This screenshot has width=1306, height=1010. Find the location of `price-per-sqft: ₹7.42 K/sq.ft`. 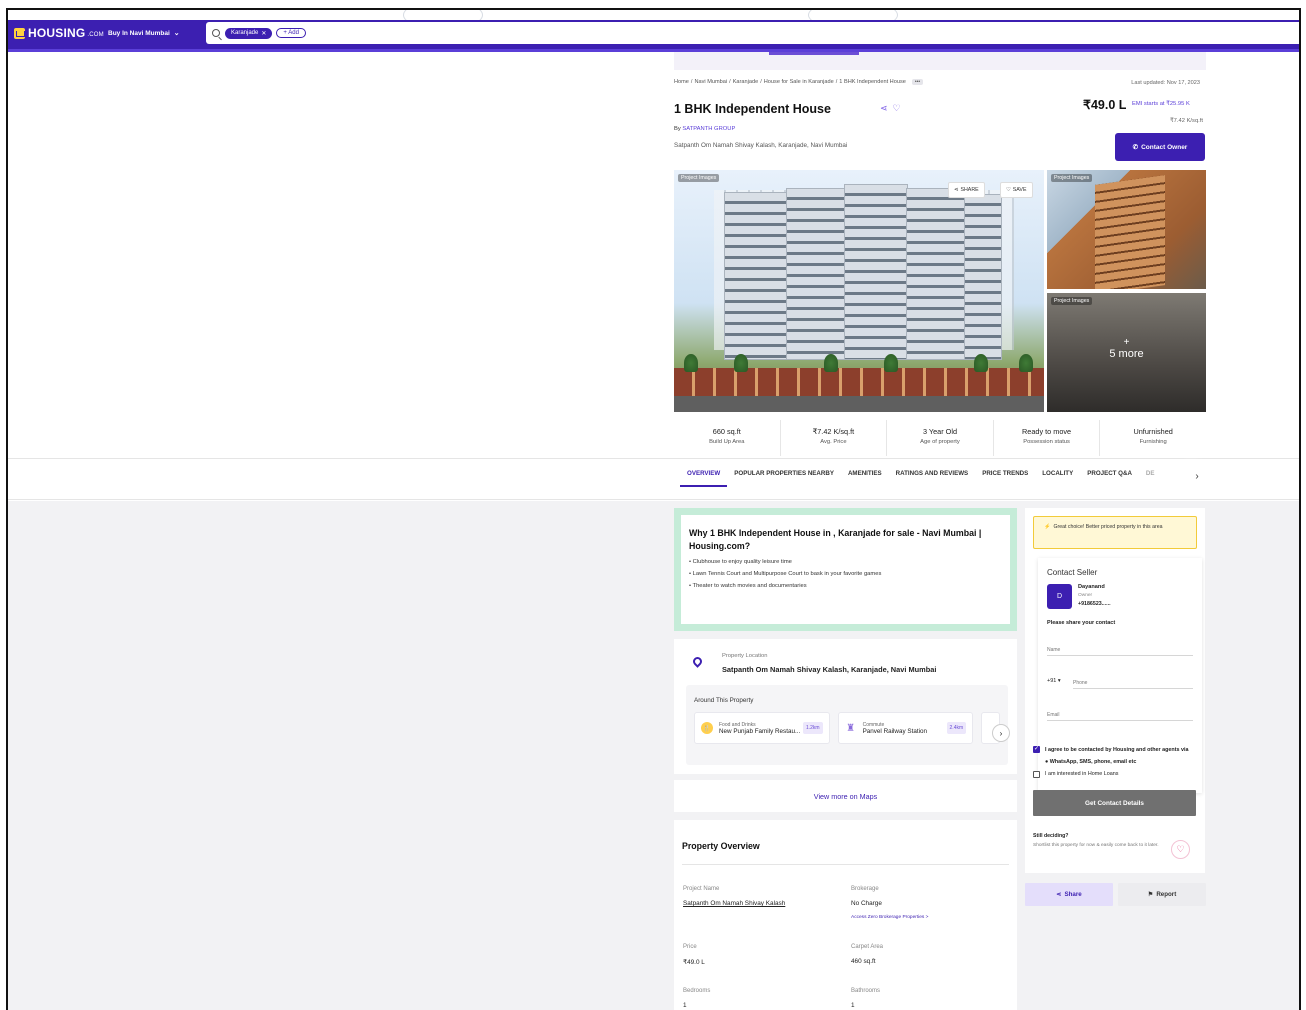

price-per-sqft: ₹7.42 K/sq.ft is located at coordinates (1186, 121).